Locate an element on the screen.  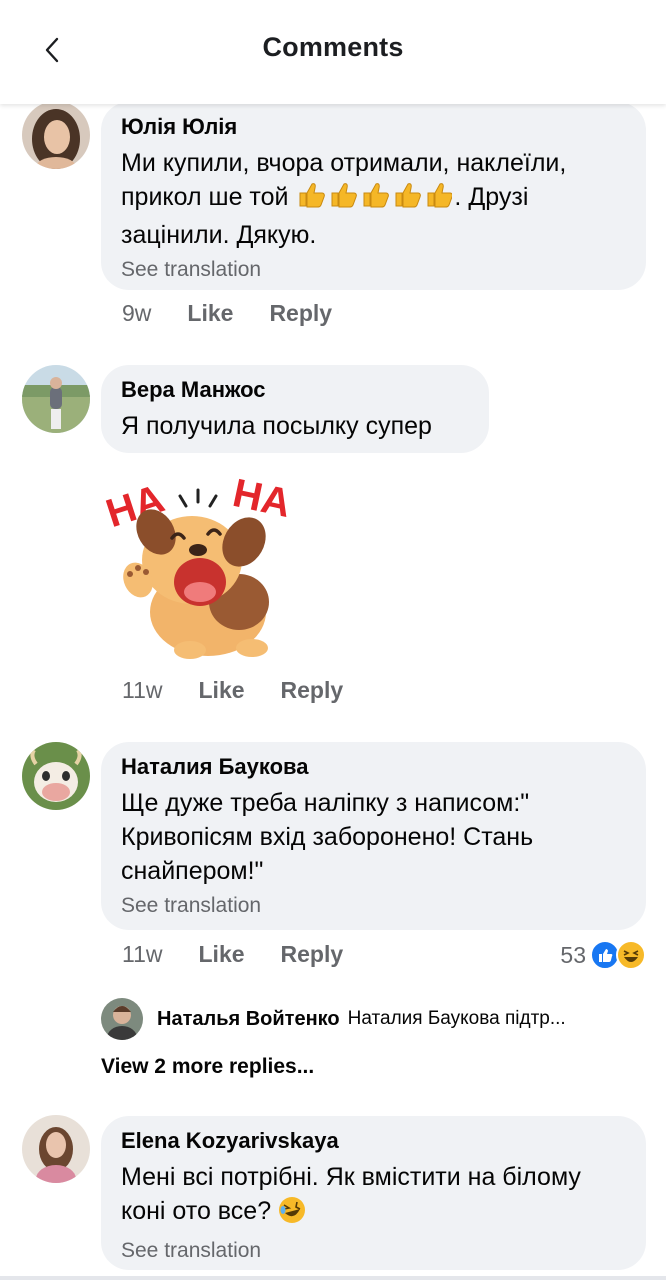
haha-reaction-icon is located at coordinates (631, 955).